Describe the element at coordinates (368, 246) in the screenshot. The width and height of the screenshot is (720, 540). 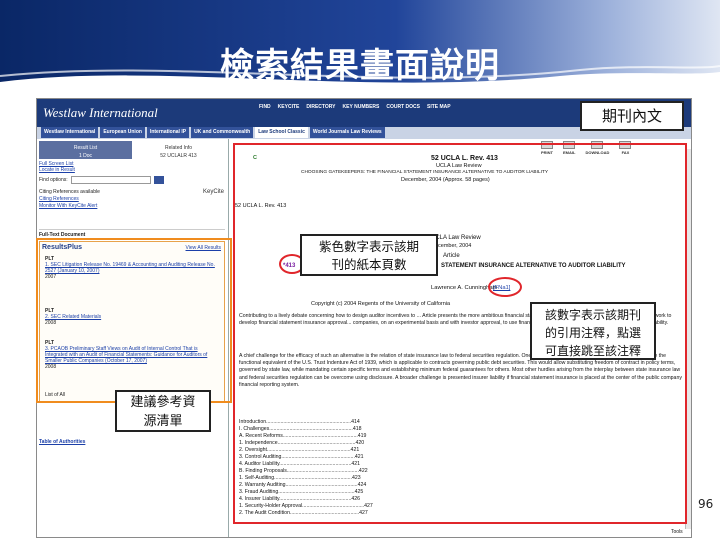
I see `page-number-note-line: 紫色數字表示該期` at that location.